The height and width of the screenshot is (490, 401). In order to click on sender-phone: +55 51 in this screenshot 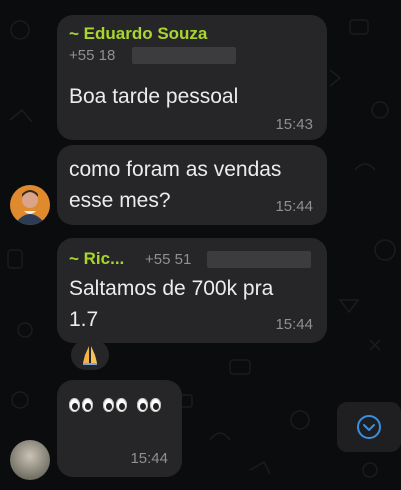, I will do `click(168, 259)`.